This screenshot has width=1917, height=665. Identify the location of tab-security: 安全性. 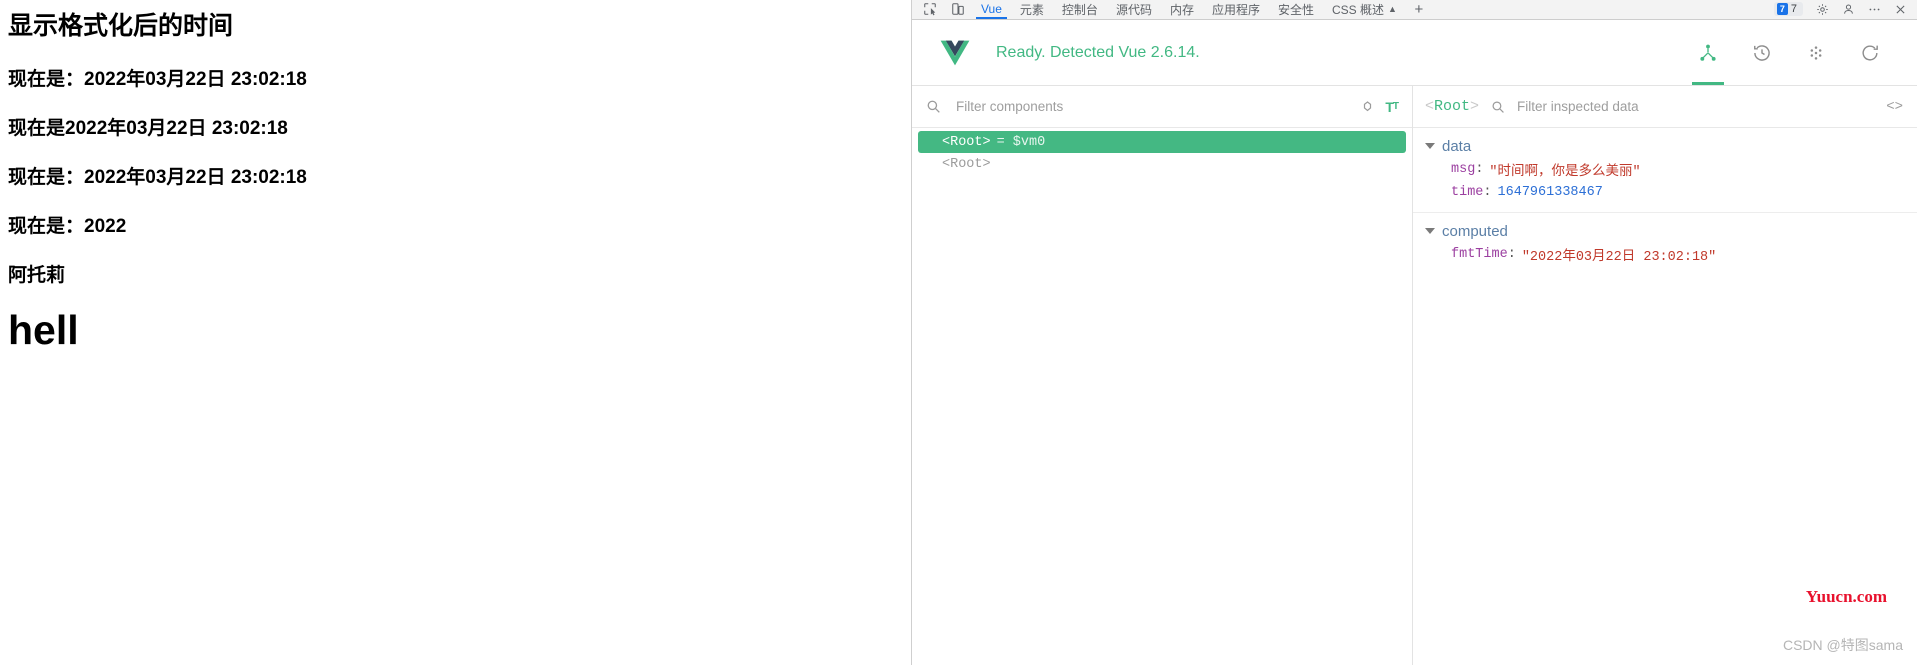
(1296, 9).